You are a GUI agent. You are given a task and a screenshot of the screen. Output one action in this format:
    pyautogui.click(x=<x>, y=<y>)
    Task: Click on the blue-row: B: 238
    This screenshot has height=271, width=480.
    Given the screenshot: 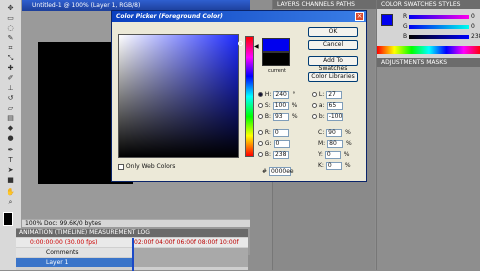 What is the action you would take?
    pyautogui.click(x=273, y=154)
    